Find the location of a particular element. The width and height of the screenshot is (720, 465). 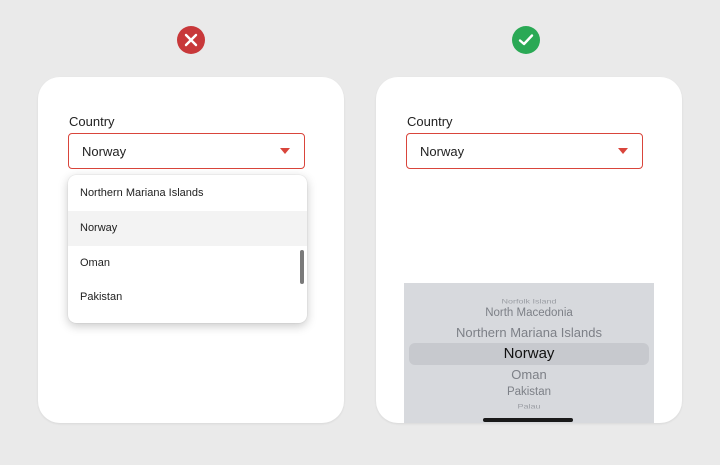

wheel-item: Norfolk Island is located at coordinates (529, 301).